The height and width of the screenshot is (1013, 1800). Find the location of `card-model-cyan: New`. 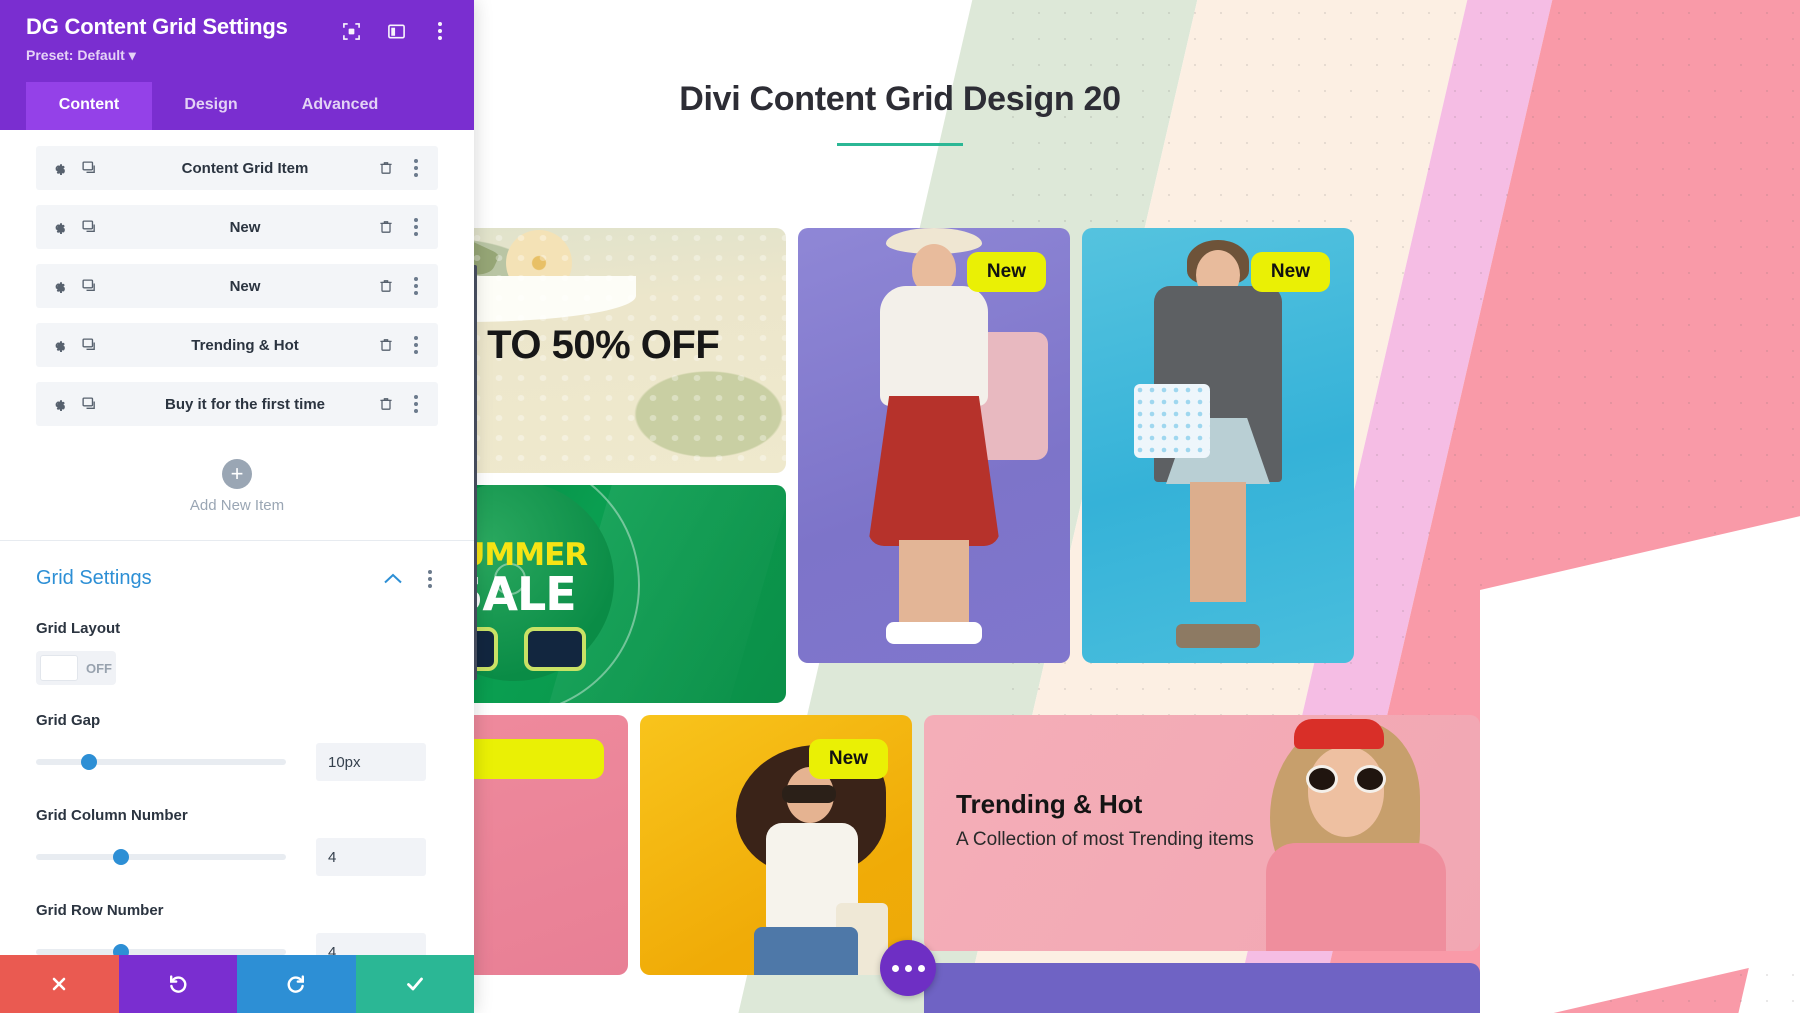

card-model-cyan: New is located at coordinates (1218, 445).